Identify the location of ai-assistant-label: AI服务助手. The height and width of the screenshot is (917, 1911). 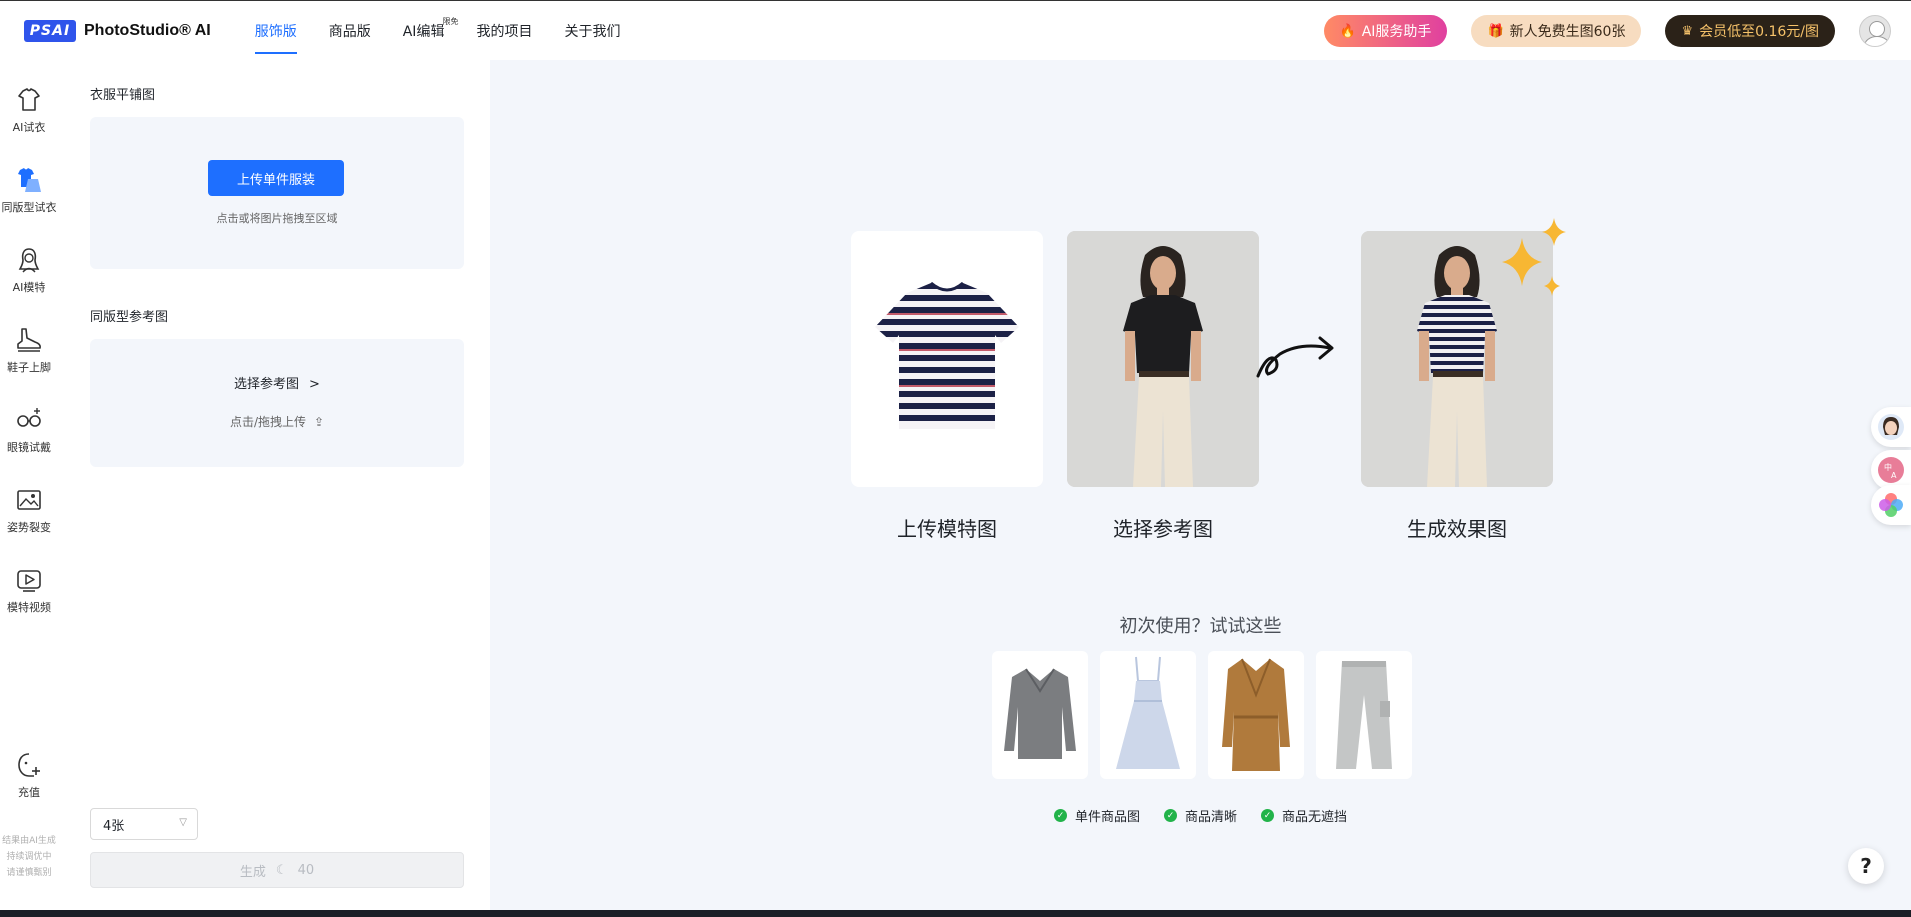
(1396, 32).